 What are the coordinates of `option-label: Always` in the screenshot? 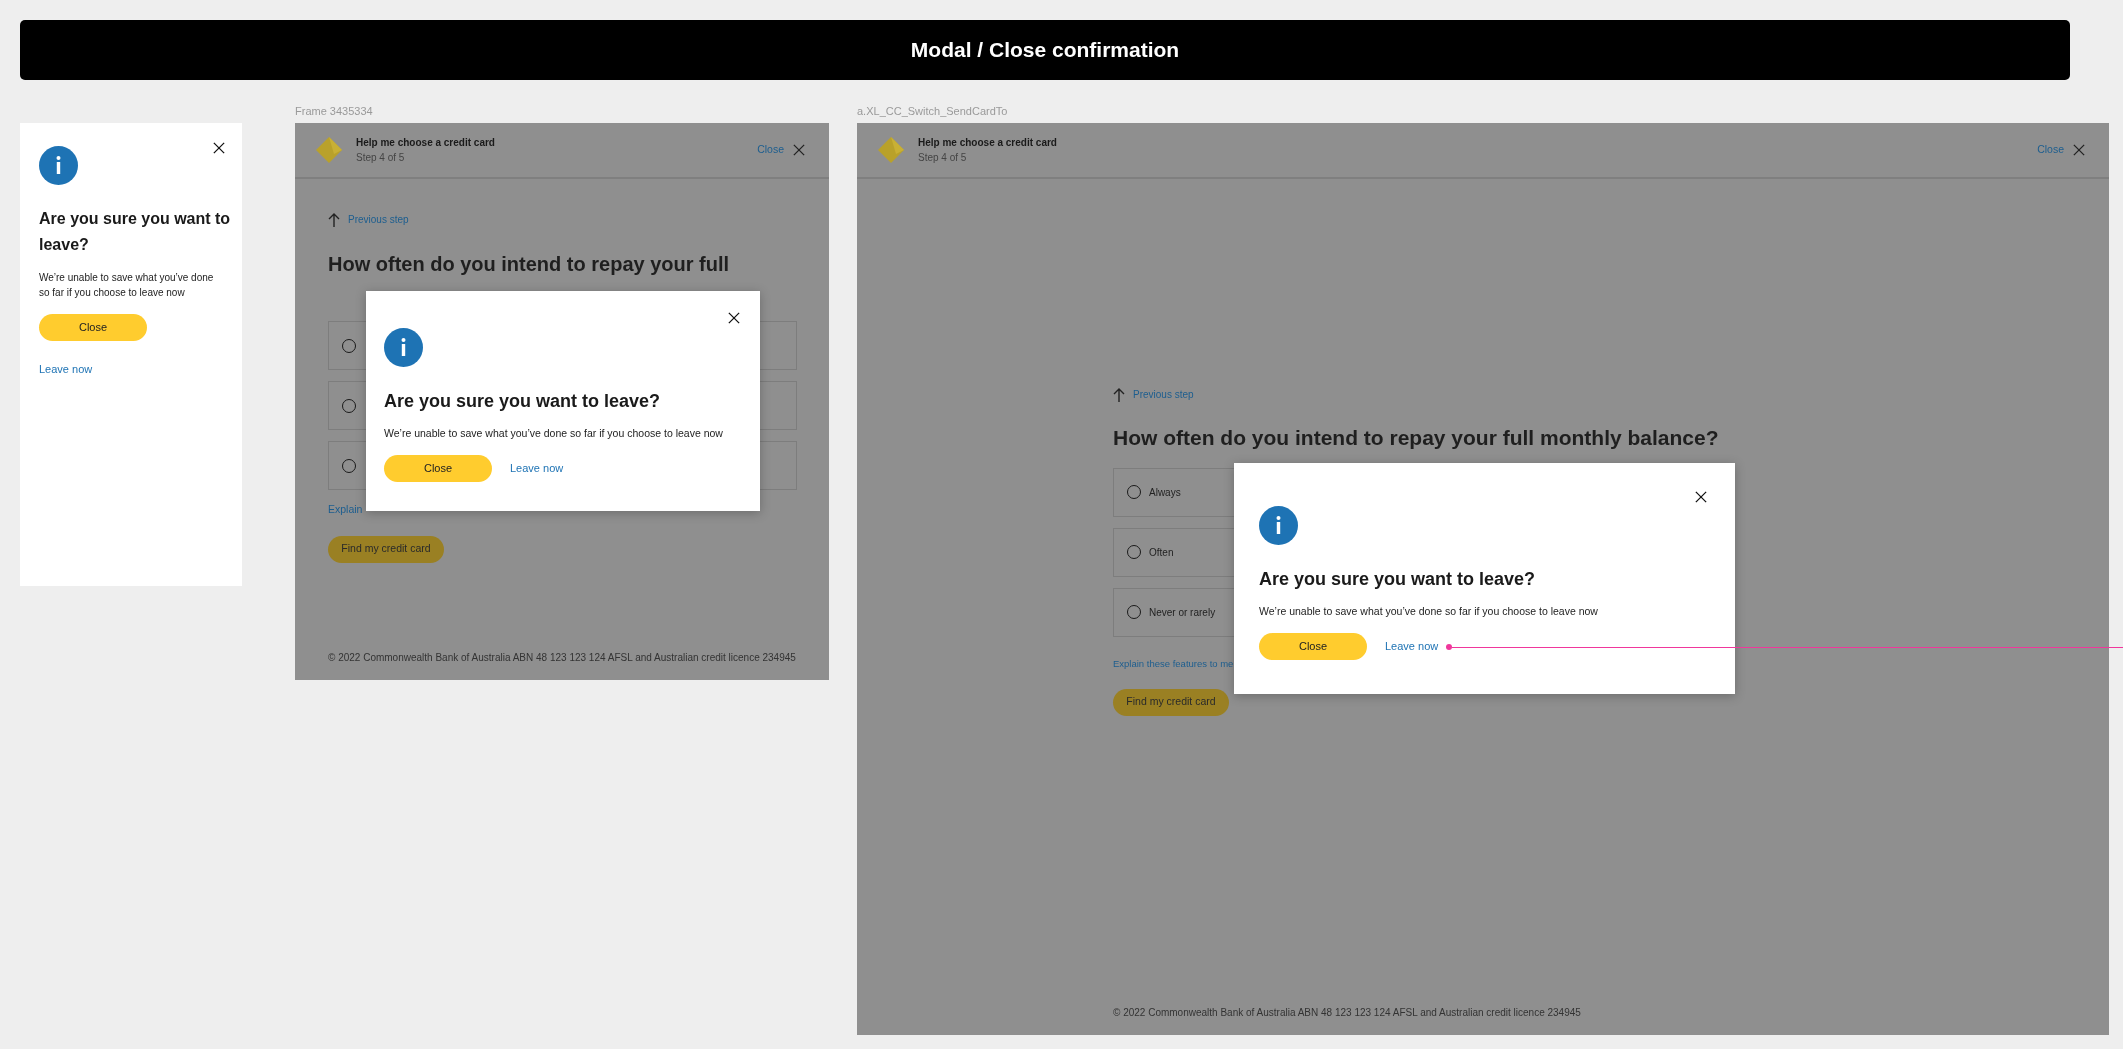 It's located at (1165, 492).